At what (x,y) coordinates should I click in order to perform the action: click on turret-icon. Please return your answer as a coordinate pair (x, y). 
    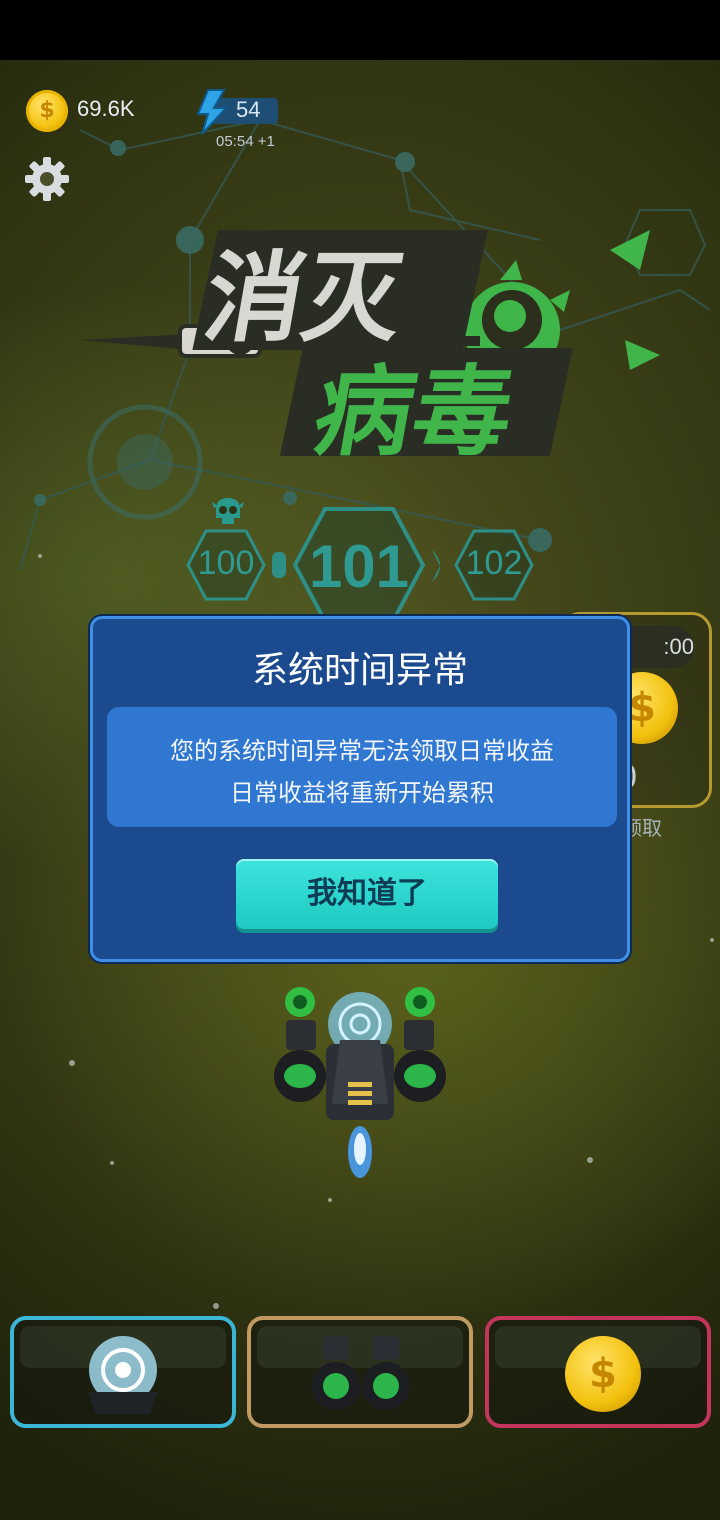
    Looking at the image, I should click on (361, 1373).